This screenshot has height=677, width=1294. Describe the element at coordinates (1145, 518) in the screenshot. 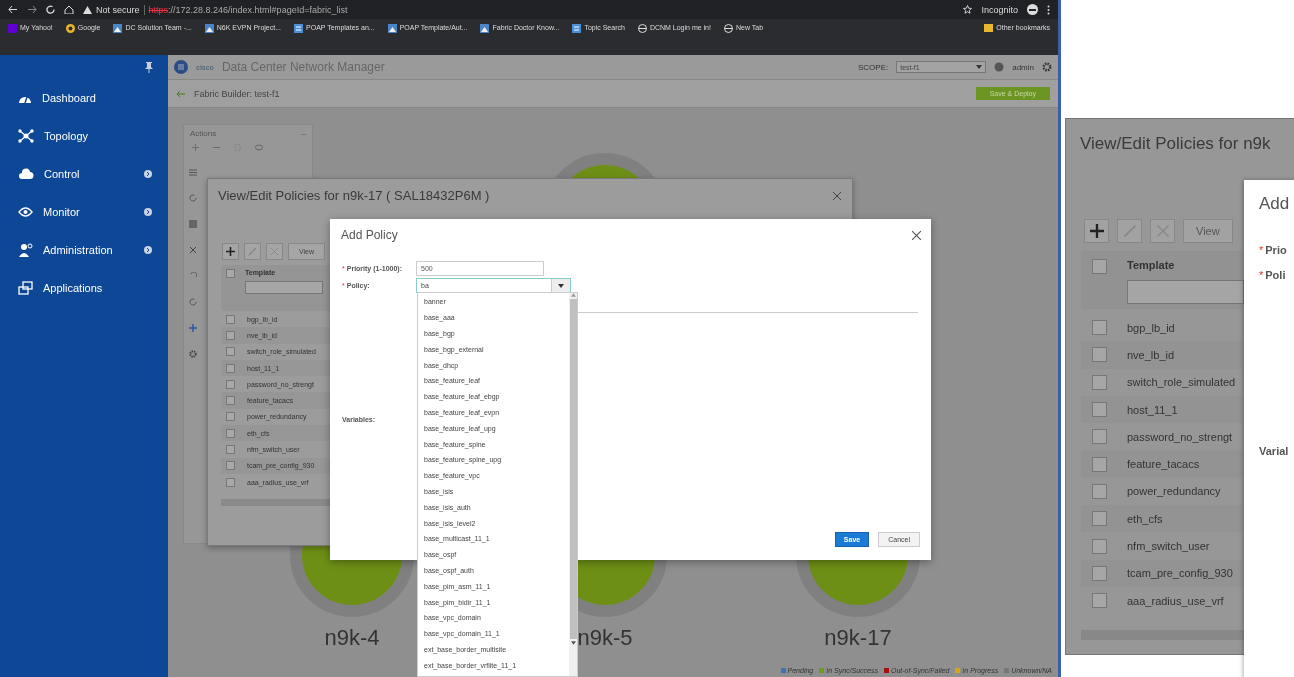

I see `table-cell: eth_cfs` at that location.